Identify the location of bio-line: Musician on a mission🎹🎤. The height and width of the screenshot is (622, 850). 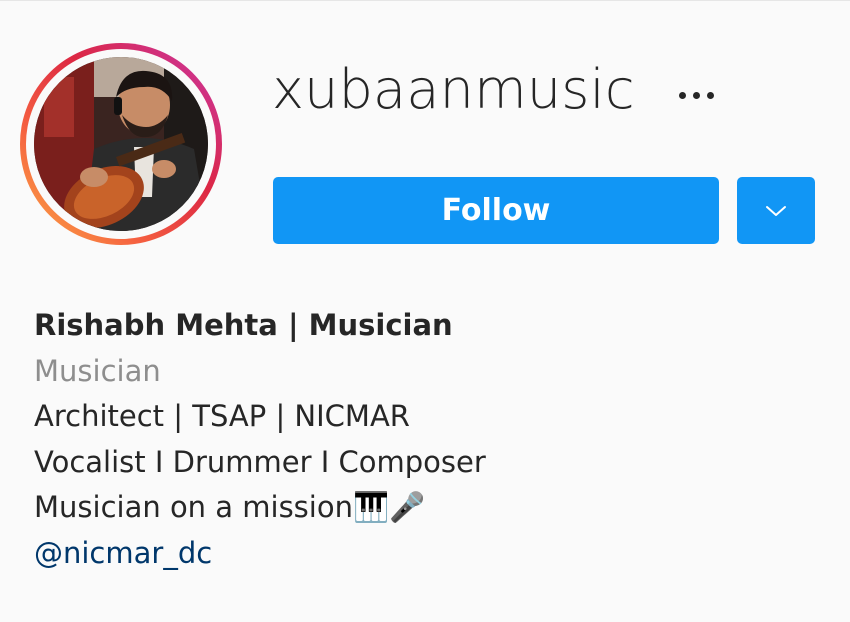
(230, 507).